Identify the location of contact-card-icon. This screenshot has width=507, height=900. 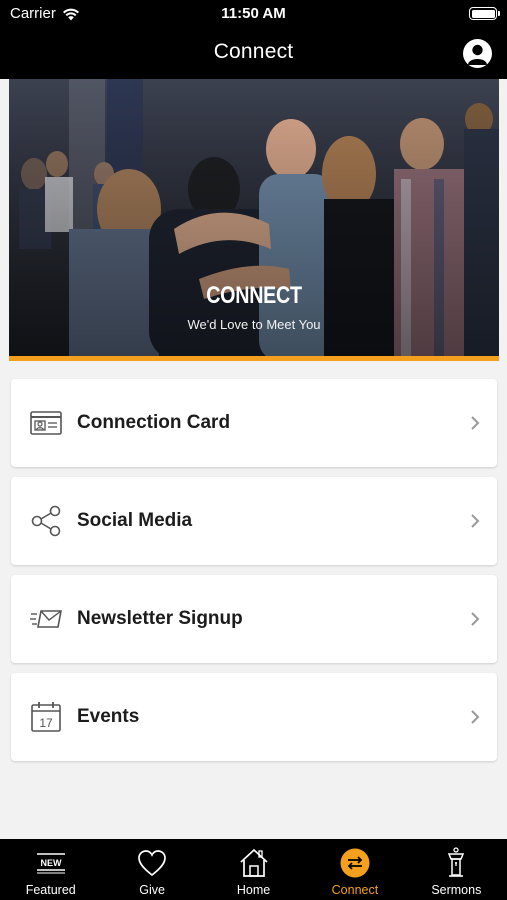
(46, 423).